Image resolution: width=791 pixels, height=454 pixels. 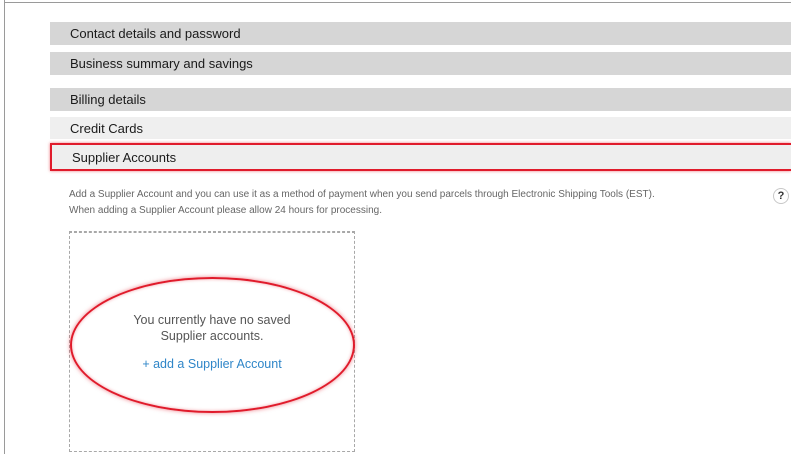 What do you see at coordinates (781, 196) in the screenshot?
I see `help-icon: ?` at bounding box center [781, 196].